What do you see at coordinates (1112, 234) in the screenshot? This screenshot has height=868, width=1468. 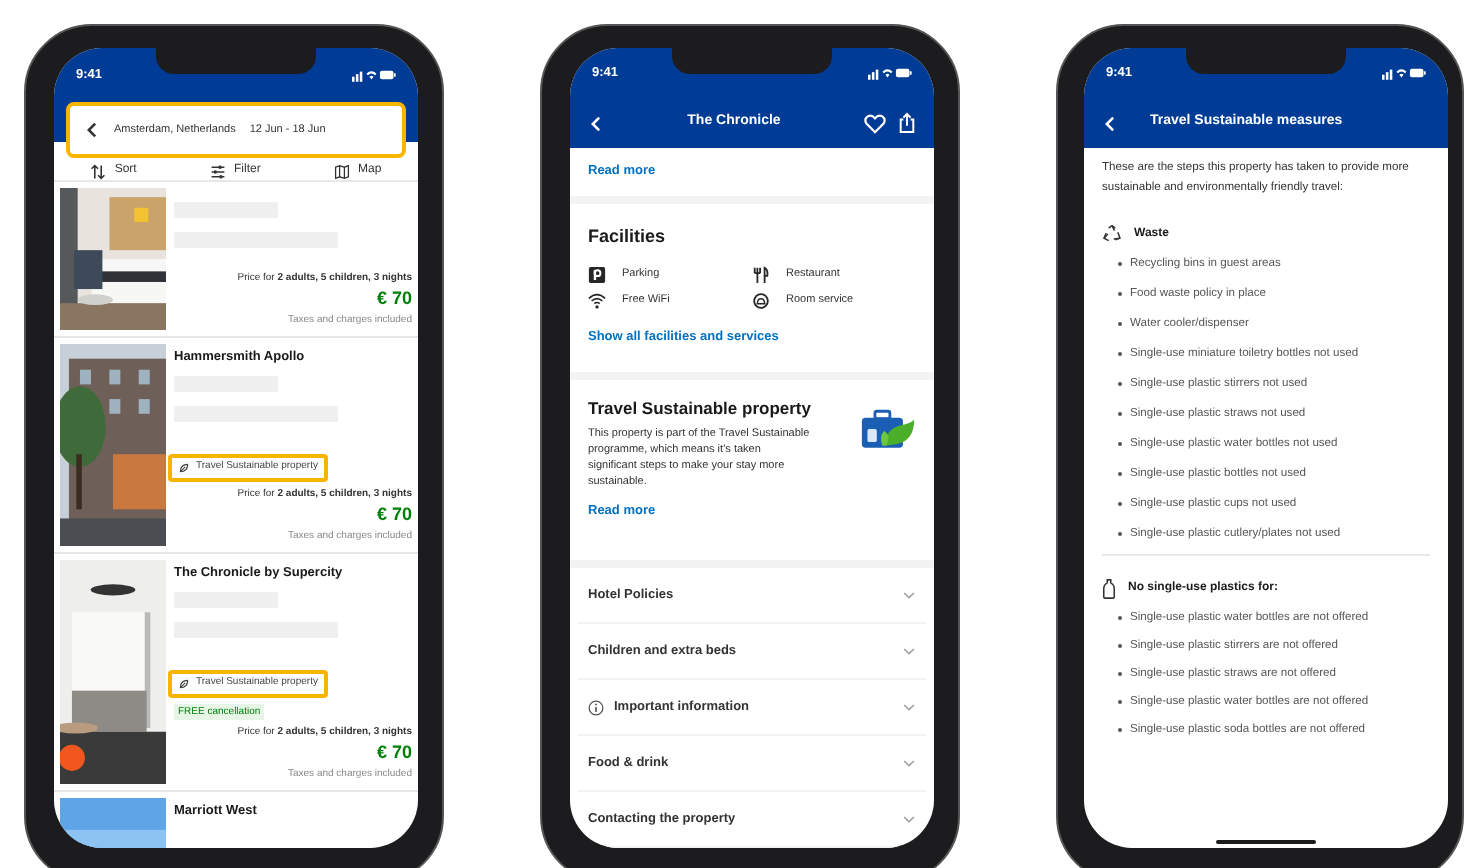 I see `recycle-icon` at bounding box center [1112, 234].